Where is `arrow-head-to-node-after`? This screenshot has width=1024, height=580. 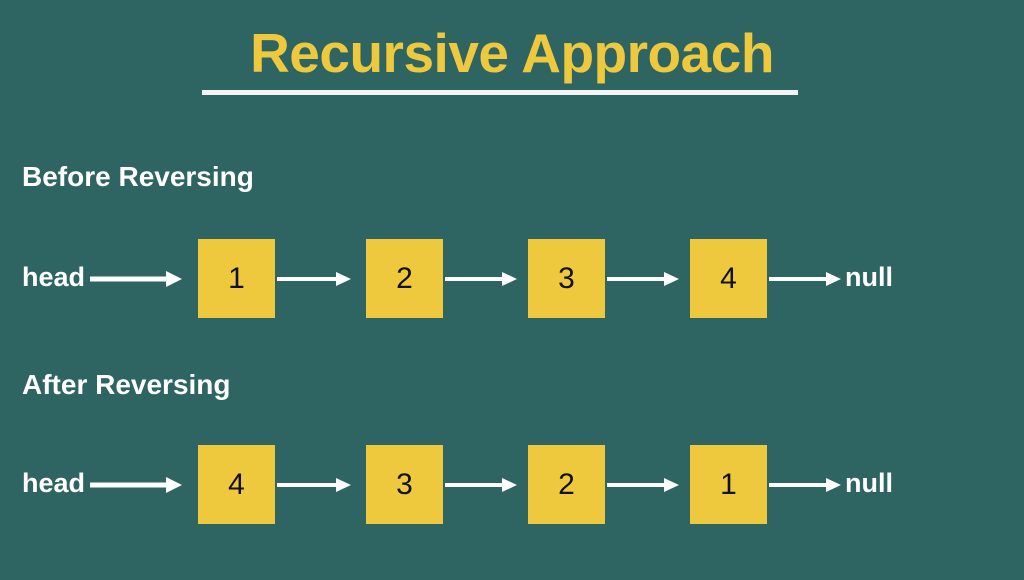 arrow-head-to-node-after is located at coordinates (136, 485).